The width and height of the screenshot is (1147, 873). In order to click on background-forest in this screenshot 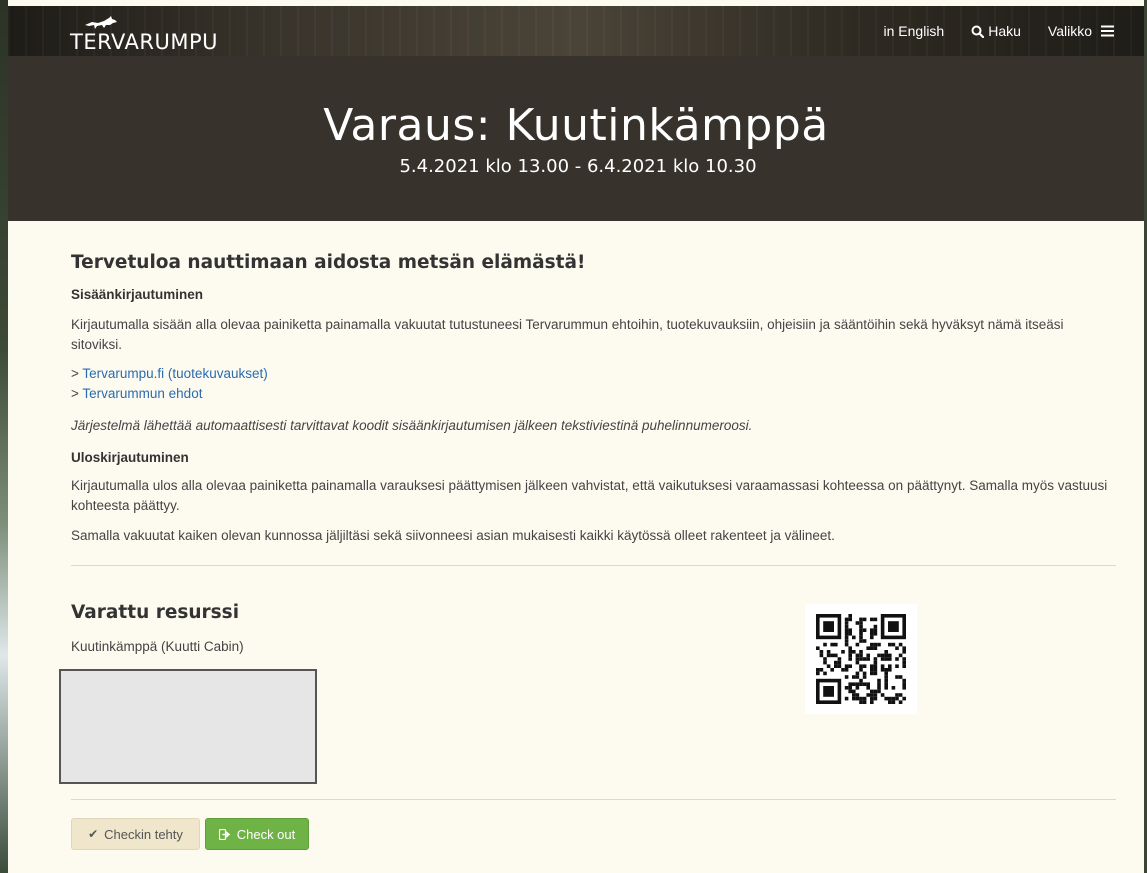, I will do `click(4, 436)`.